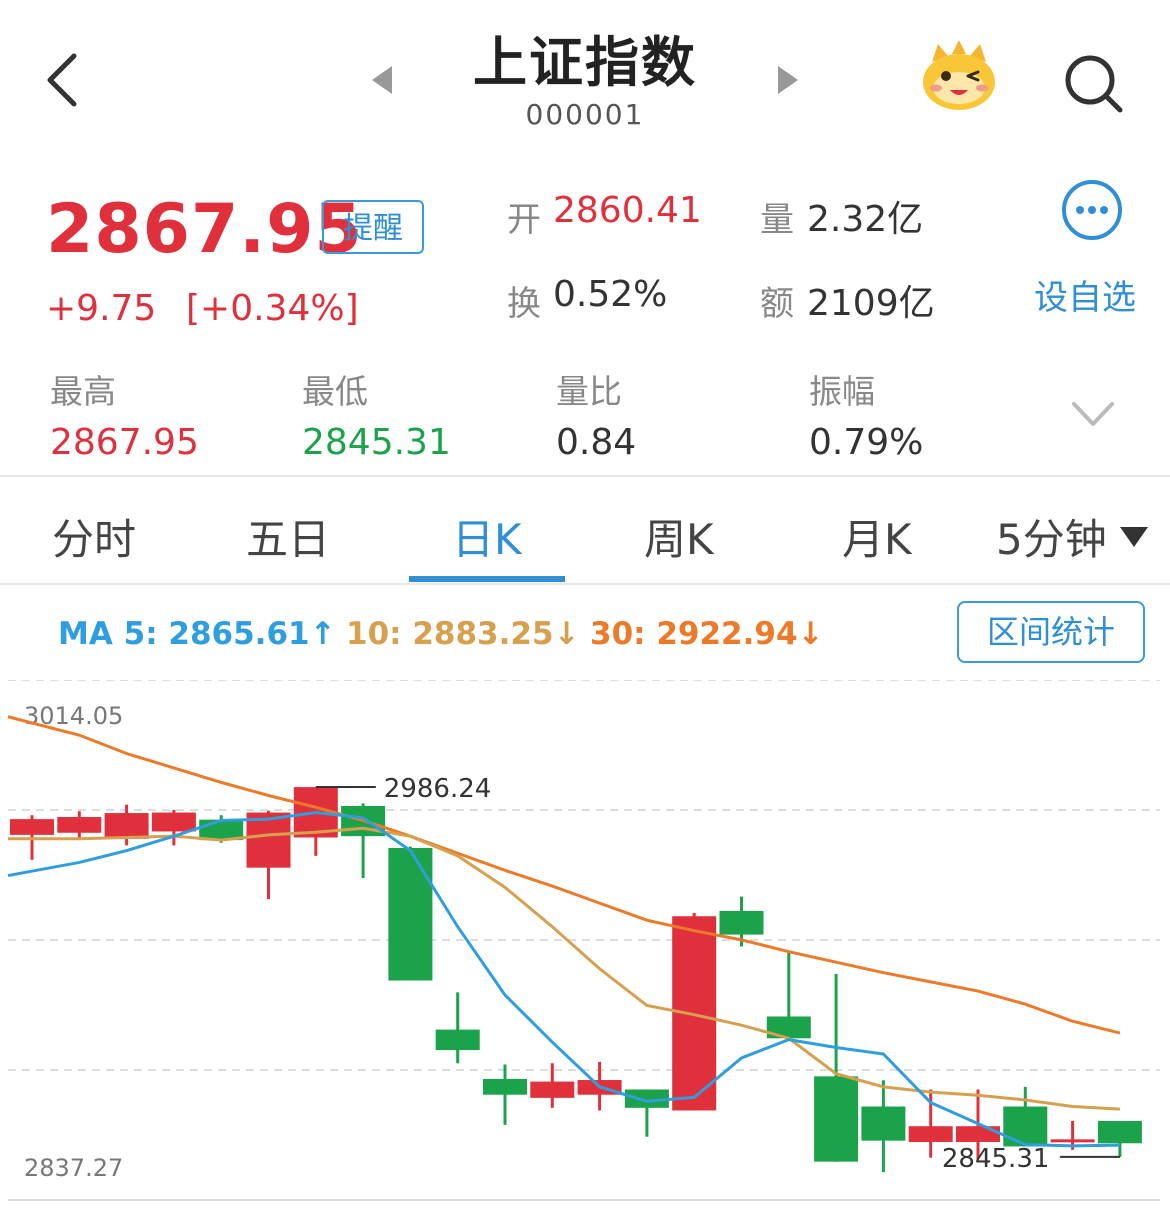 Image resolution: width=1170 pixels, height=1227 pixels. I want to click on ma10-value: 10: 2883.25↓, so click(463, 634).